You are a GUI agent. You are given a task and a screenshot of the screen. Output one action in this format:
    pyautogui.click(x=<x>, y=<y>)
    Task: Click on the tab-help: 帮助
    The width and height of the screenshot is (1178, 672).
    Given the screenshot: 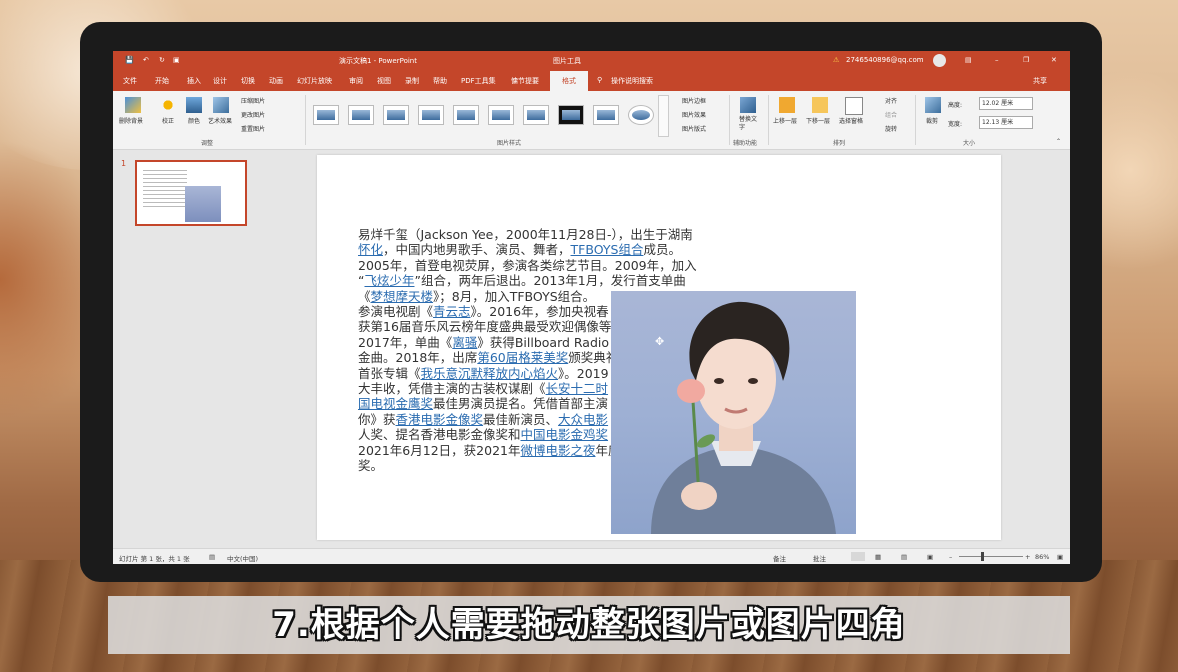 What is the action you would take?
    pyautogui.click(x=440, y=81)
    